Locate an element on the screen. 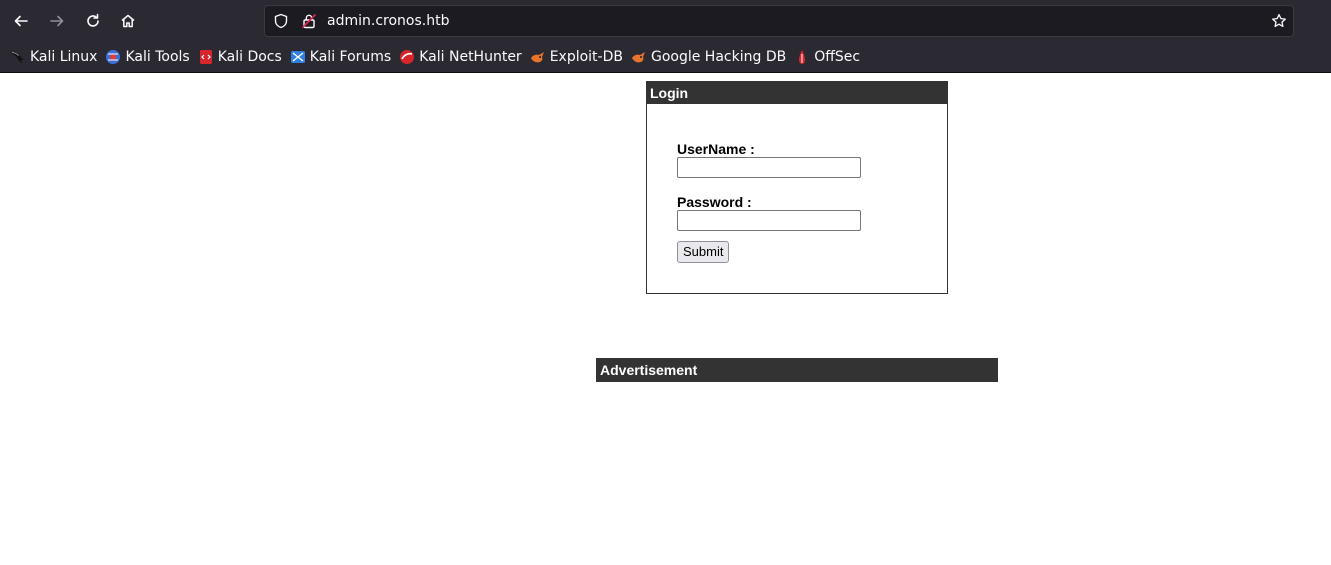  bookmark-label: Kali Linux is located at coordinates (64, 57).